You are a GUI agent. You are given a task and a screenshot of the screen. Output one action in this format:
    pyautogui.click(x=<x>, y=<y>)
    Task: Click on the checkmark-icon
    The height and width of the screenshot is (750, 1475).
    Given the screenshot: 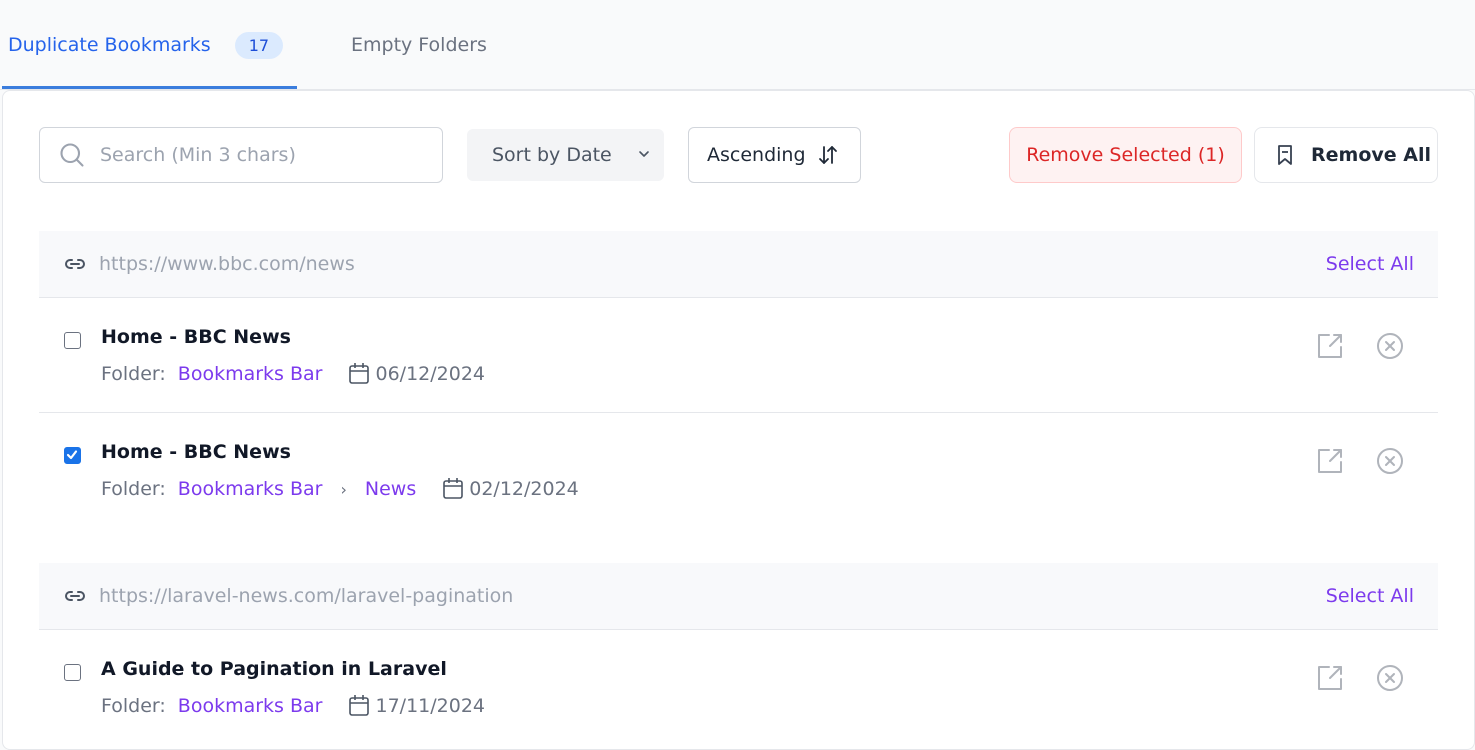 What is the action you would take?
    pyautogui.click(x=72, y=455)
    